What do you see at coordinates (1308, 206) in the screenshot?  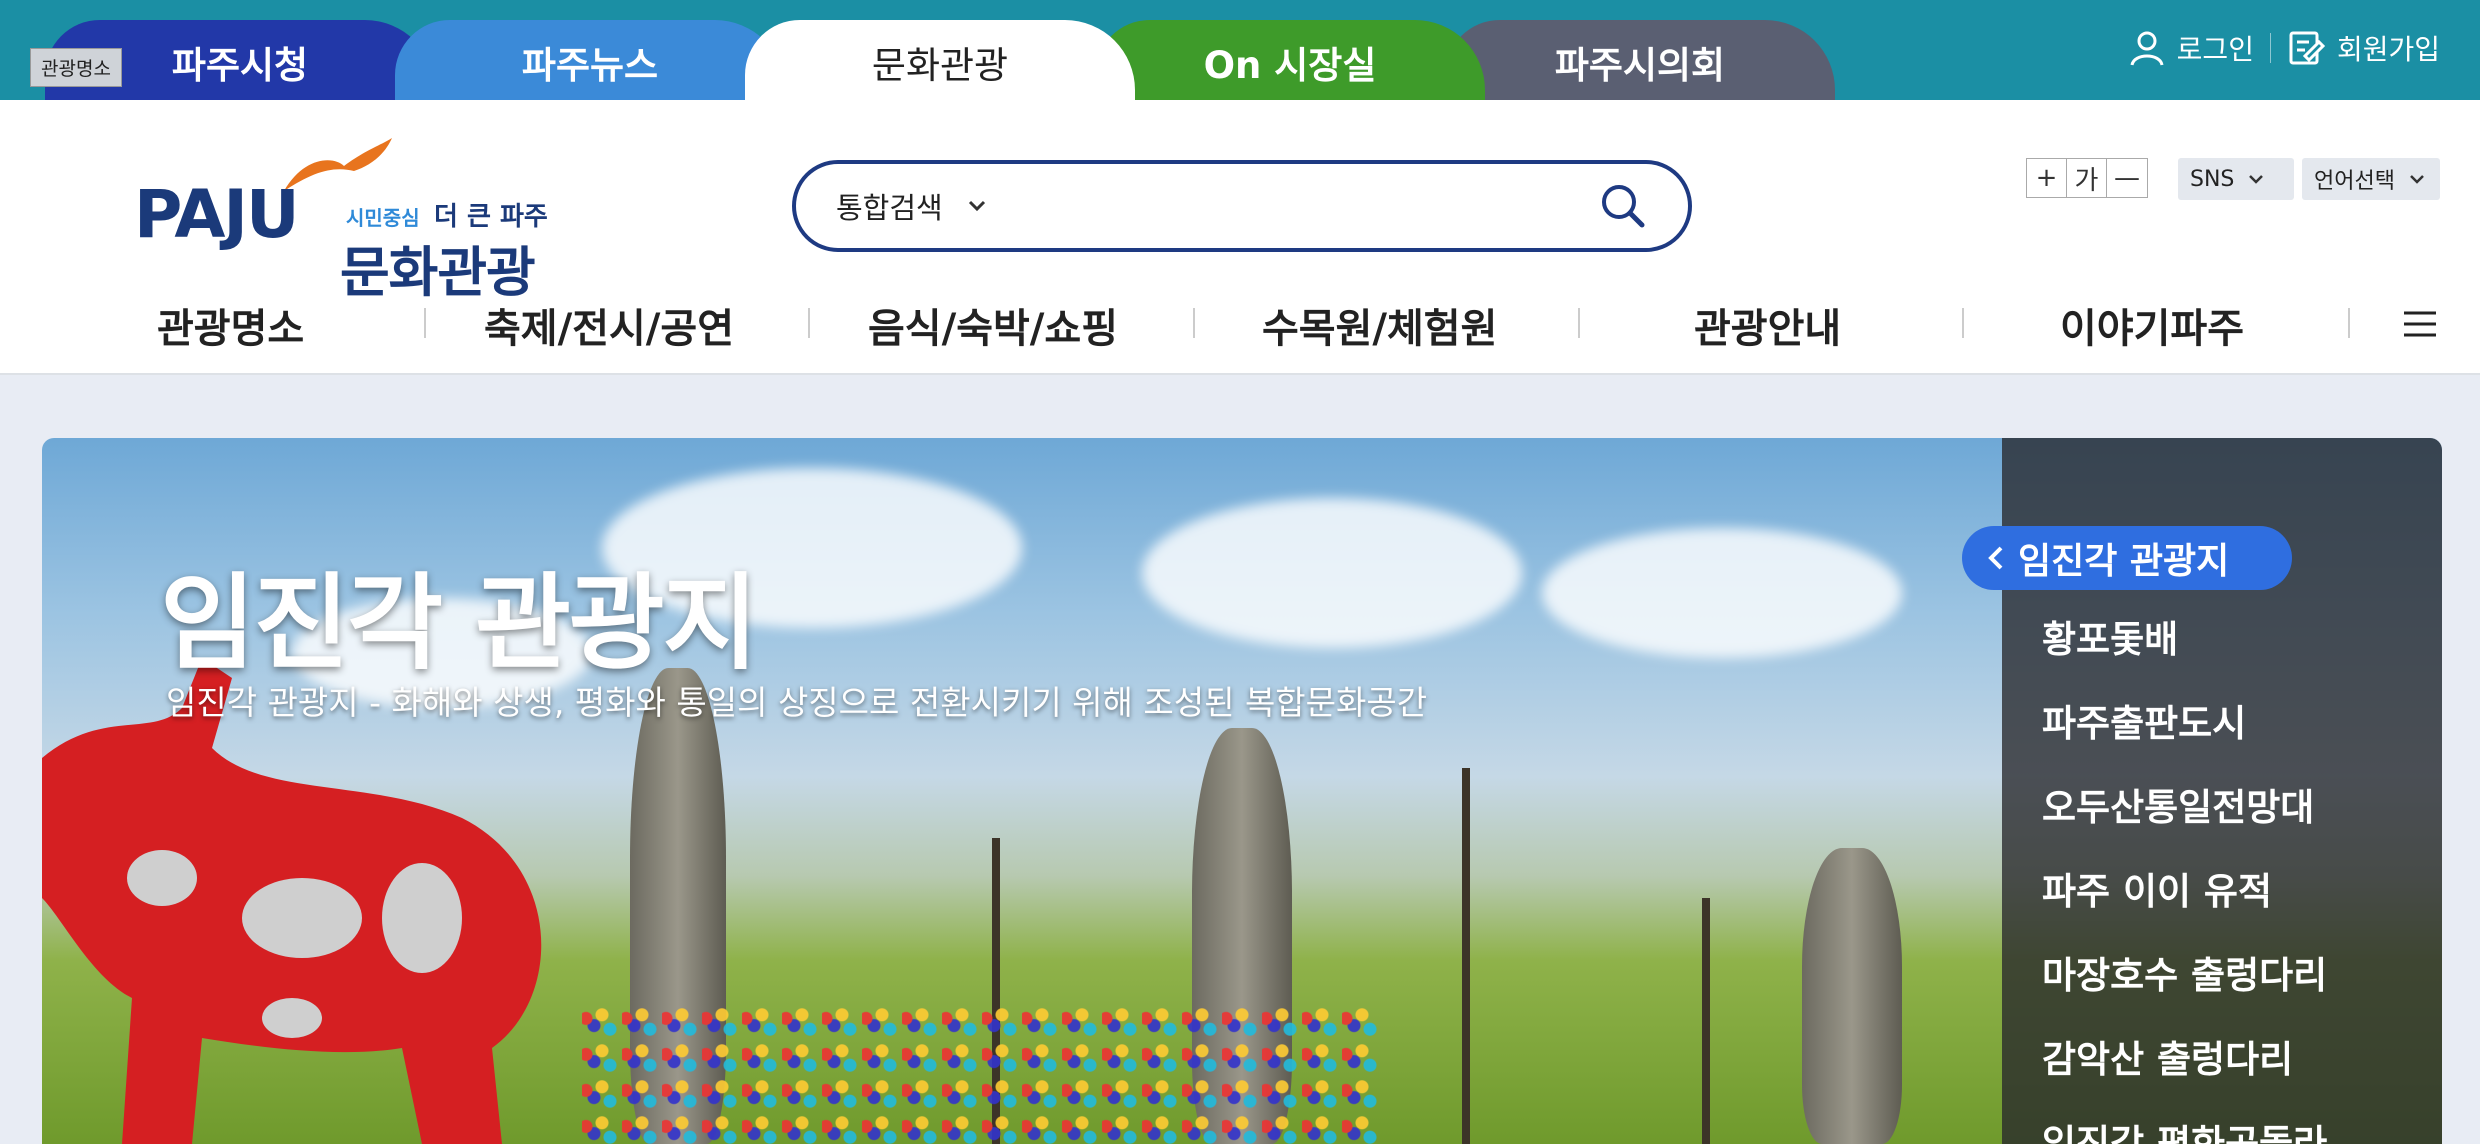 I see `search-input` at bounding box center [1308, 206].